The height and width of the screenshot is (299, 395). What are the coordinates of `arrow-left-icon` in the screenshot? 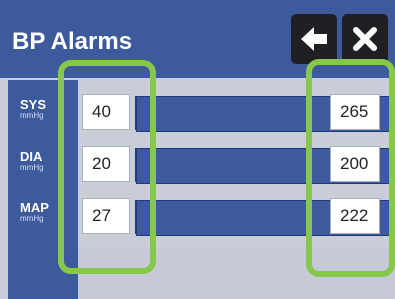 It's located at (314, 39).